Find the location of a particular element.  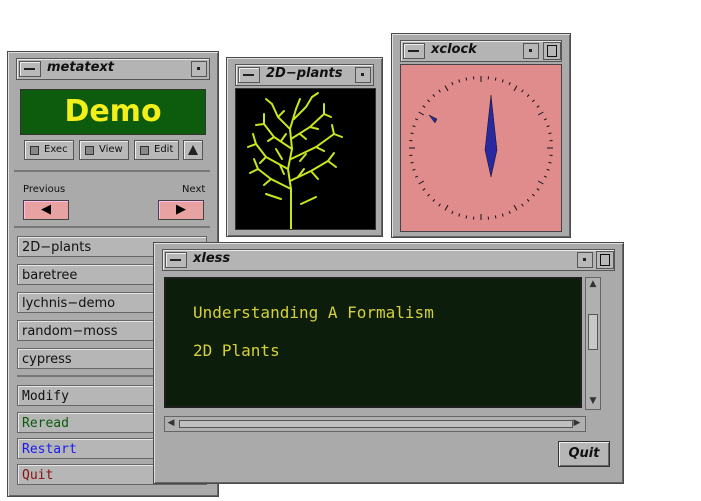

plants-window: 2D−plants is located at coordinates (304, 147).